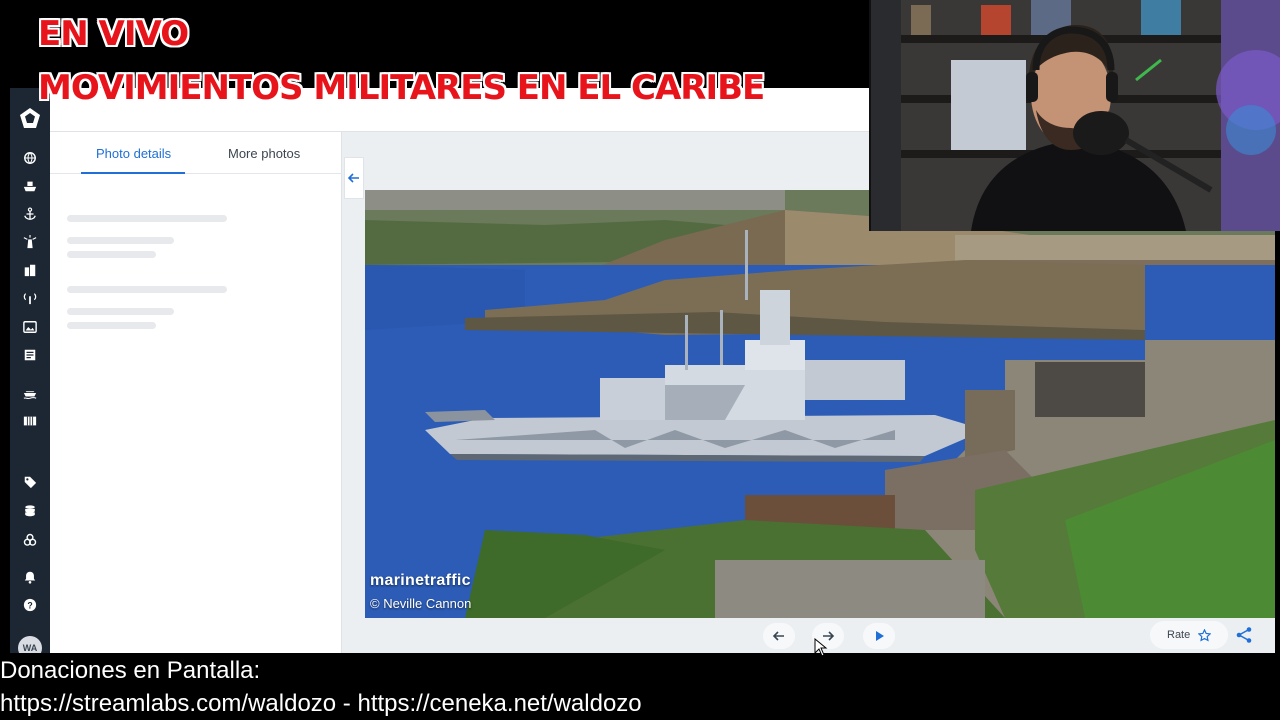  I want to click on share-button, so click(1244, 635).